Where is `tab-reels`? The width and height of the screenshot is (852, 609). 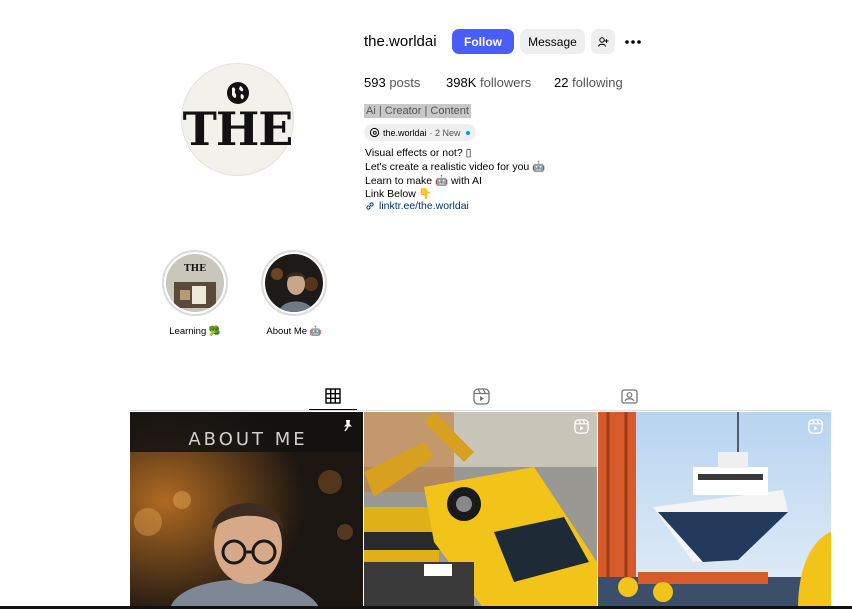 tab-reels is located at coordinates (481, 396).